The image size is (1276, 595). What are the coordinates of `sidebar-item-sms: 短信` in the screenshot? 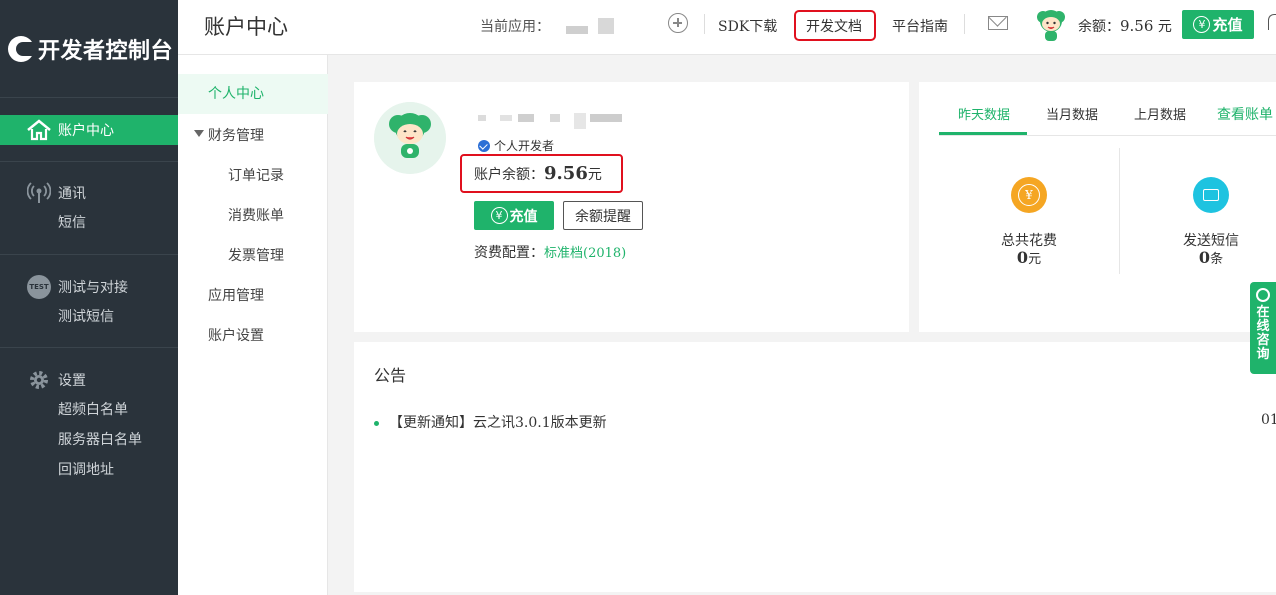 It's located at (89, 223).